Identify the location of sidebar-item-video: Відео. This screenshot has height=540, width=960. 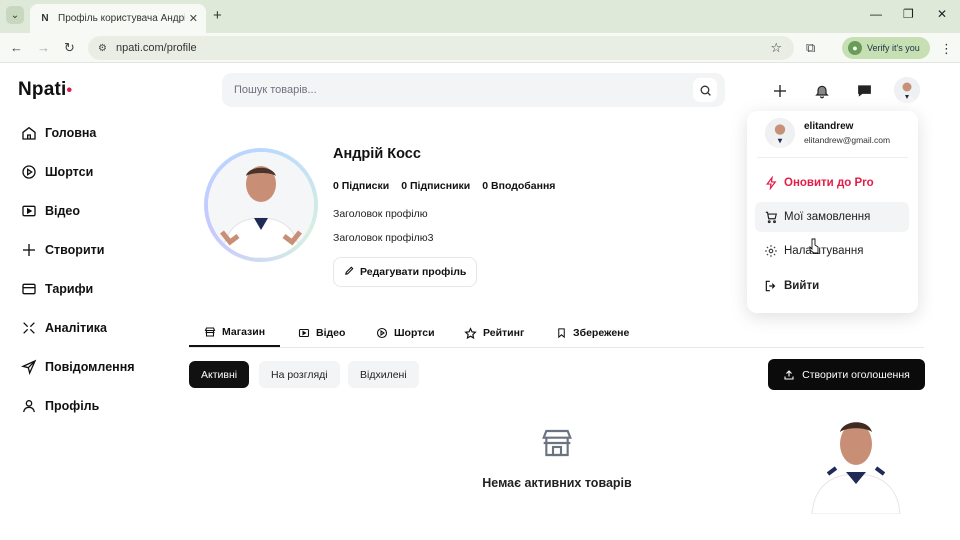
(50, 211).